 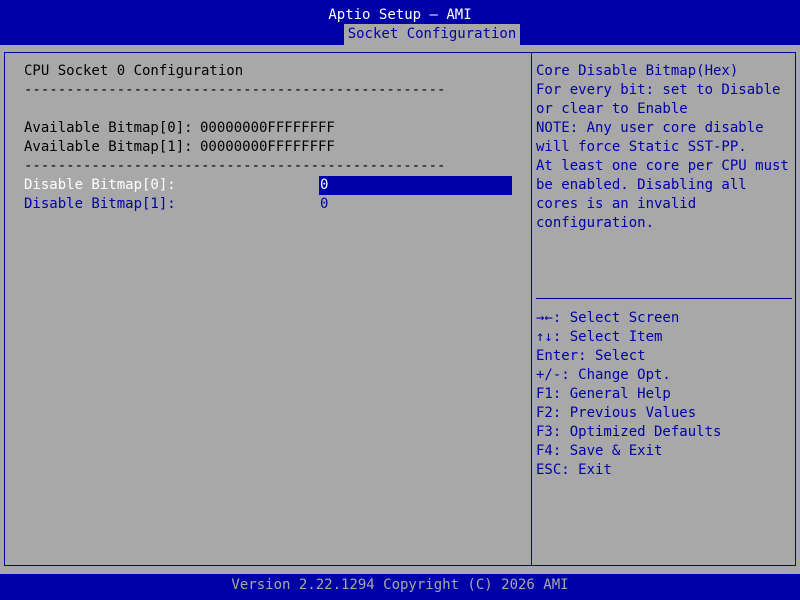 I want to click on disable-bitmap-1-label: Disable Bitmap[1]:, so click(x=100, y=204).